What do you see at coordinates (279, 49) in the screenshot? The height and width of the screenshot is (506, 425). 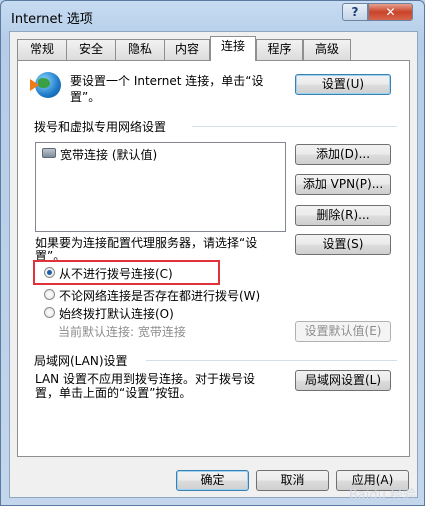 I see `tab-programs: 程序` at bounding box center [279, 49].